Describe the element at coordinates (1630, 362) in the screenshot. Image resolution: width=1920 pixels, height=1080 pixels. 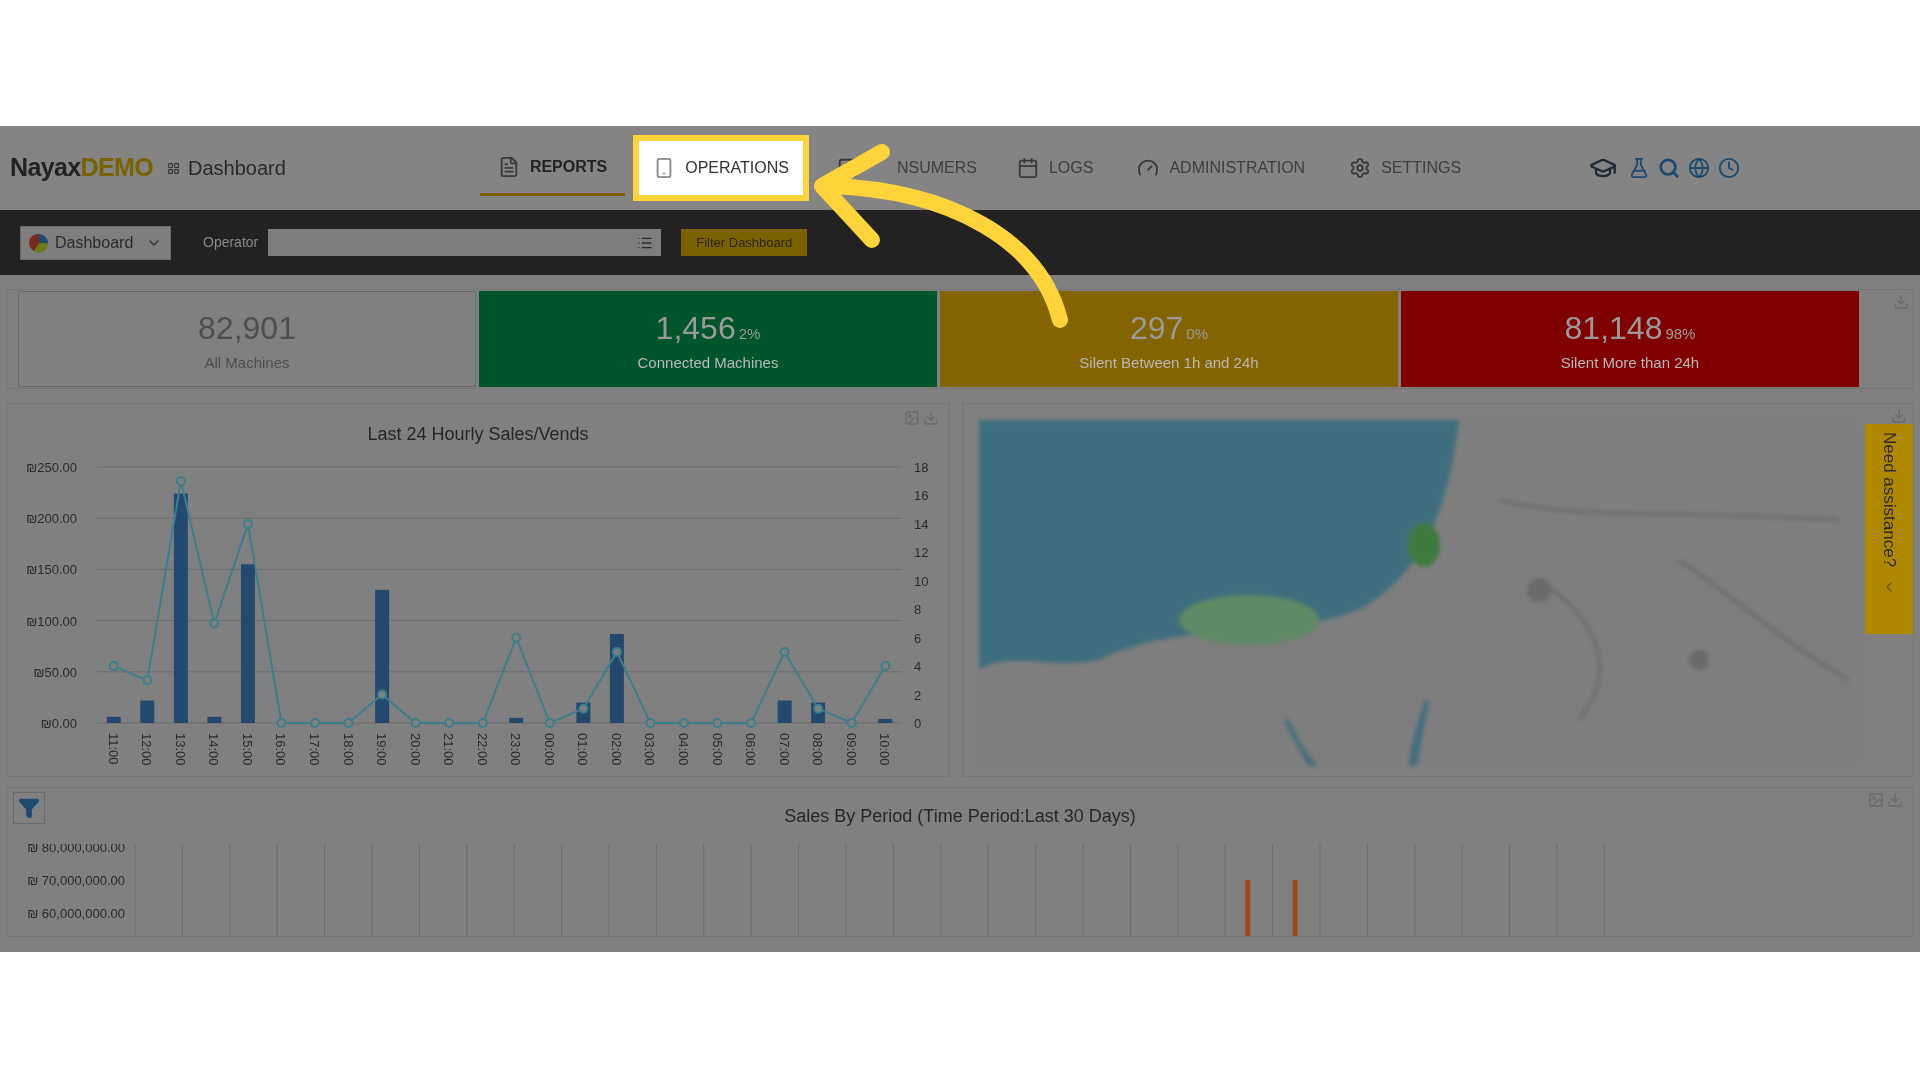
I see `stat-label: Silent More than 24h` at that location.